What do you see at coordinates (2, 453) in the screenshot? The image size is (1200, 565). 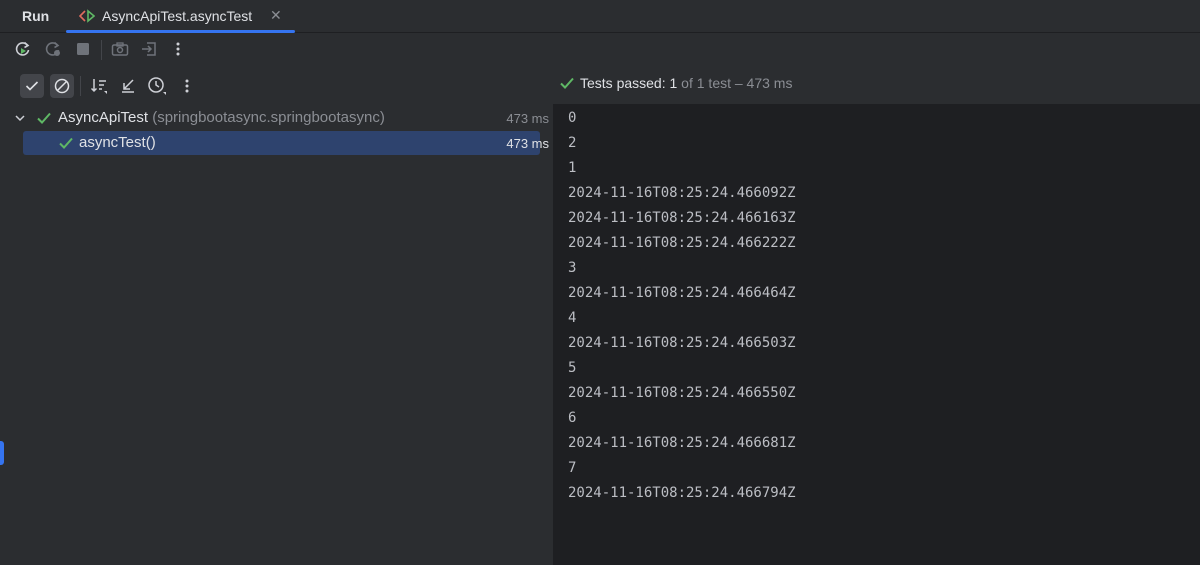 I see `side-panel-marker` at bounding box center [2, 453].